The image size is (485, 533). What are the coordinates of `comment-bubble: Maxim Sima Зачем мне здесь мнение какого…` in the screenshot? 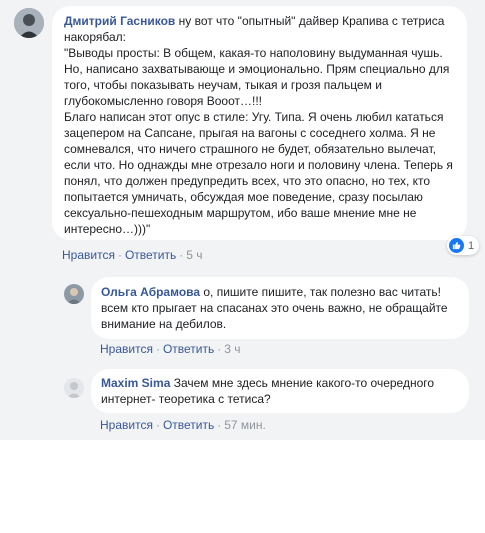 It's located at (280, 391).